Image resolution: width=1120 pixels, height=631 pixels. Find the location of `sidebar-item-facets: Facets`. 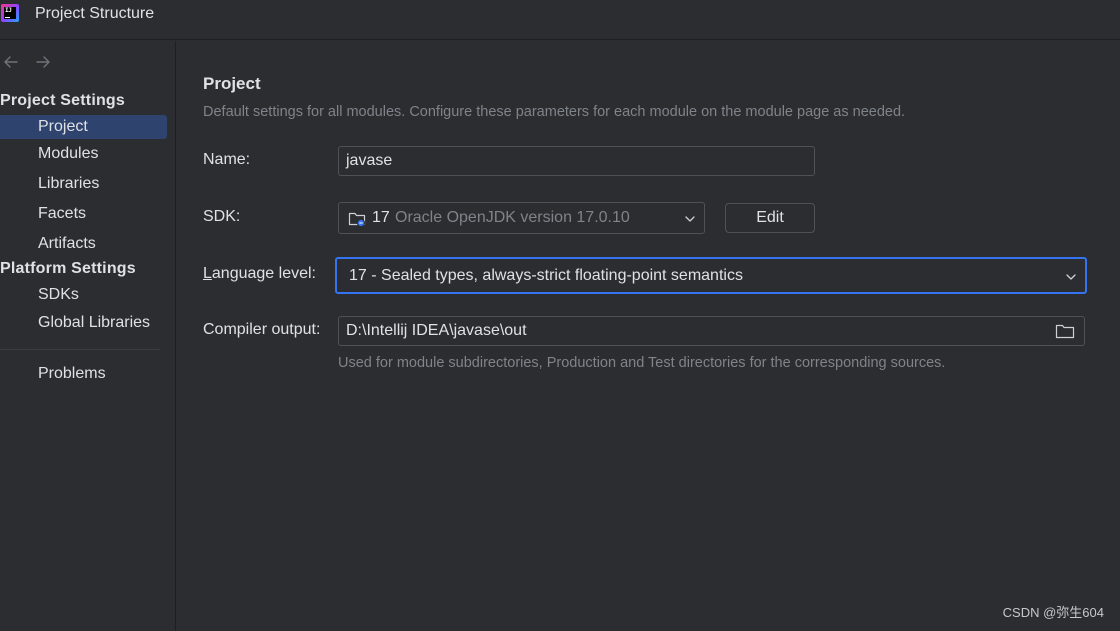

sidebar-item-facets: Facets is located at coordinates (83, 214).